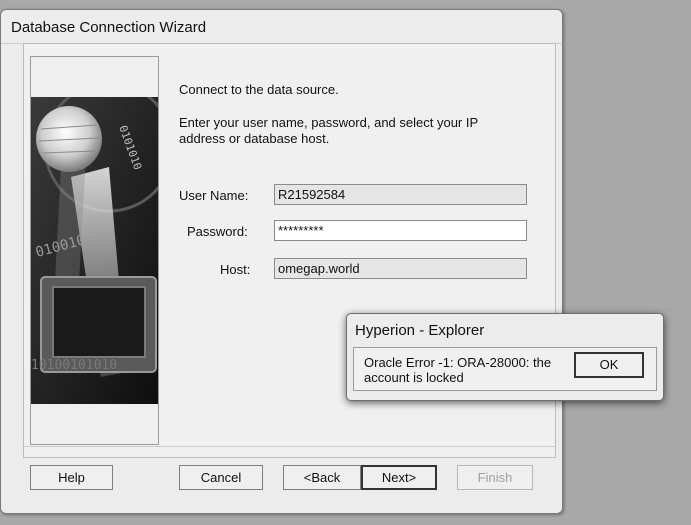  Describe the element at coordinates (281, 27) in the screenshot. I see `title-bar: Database Connection Wizard` at that location.